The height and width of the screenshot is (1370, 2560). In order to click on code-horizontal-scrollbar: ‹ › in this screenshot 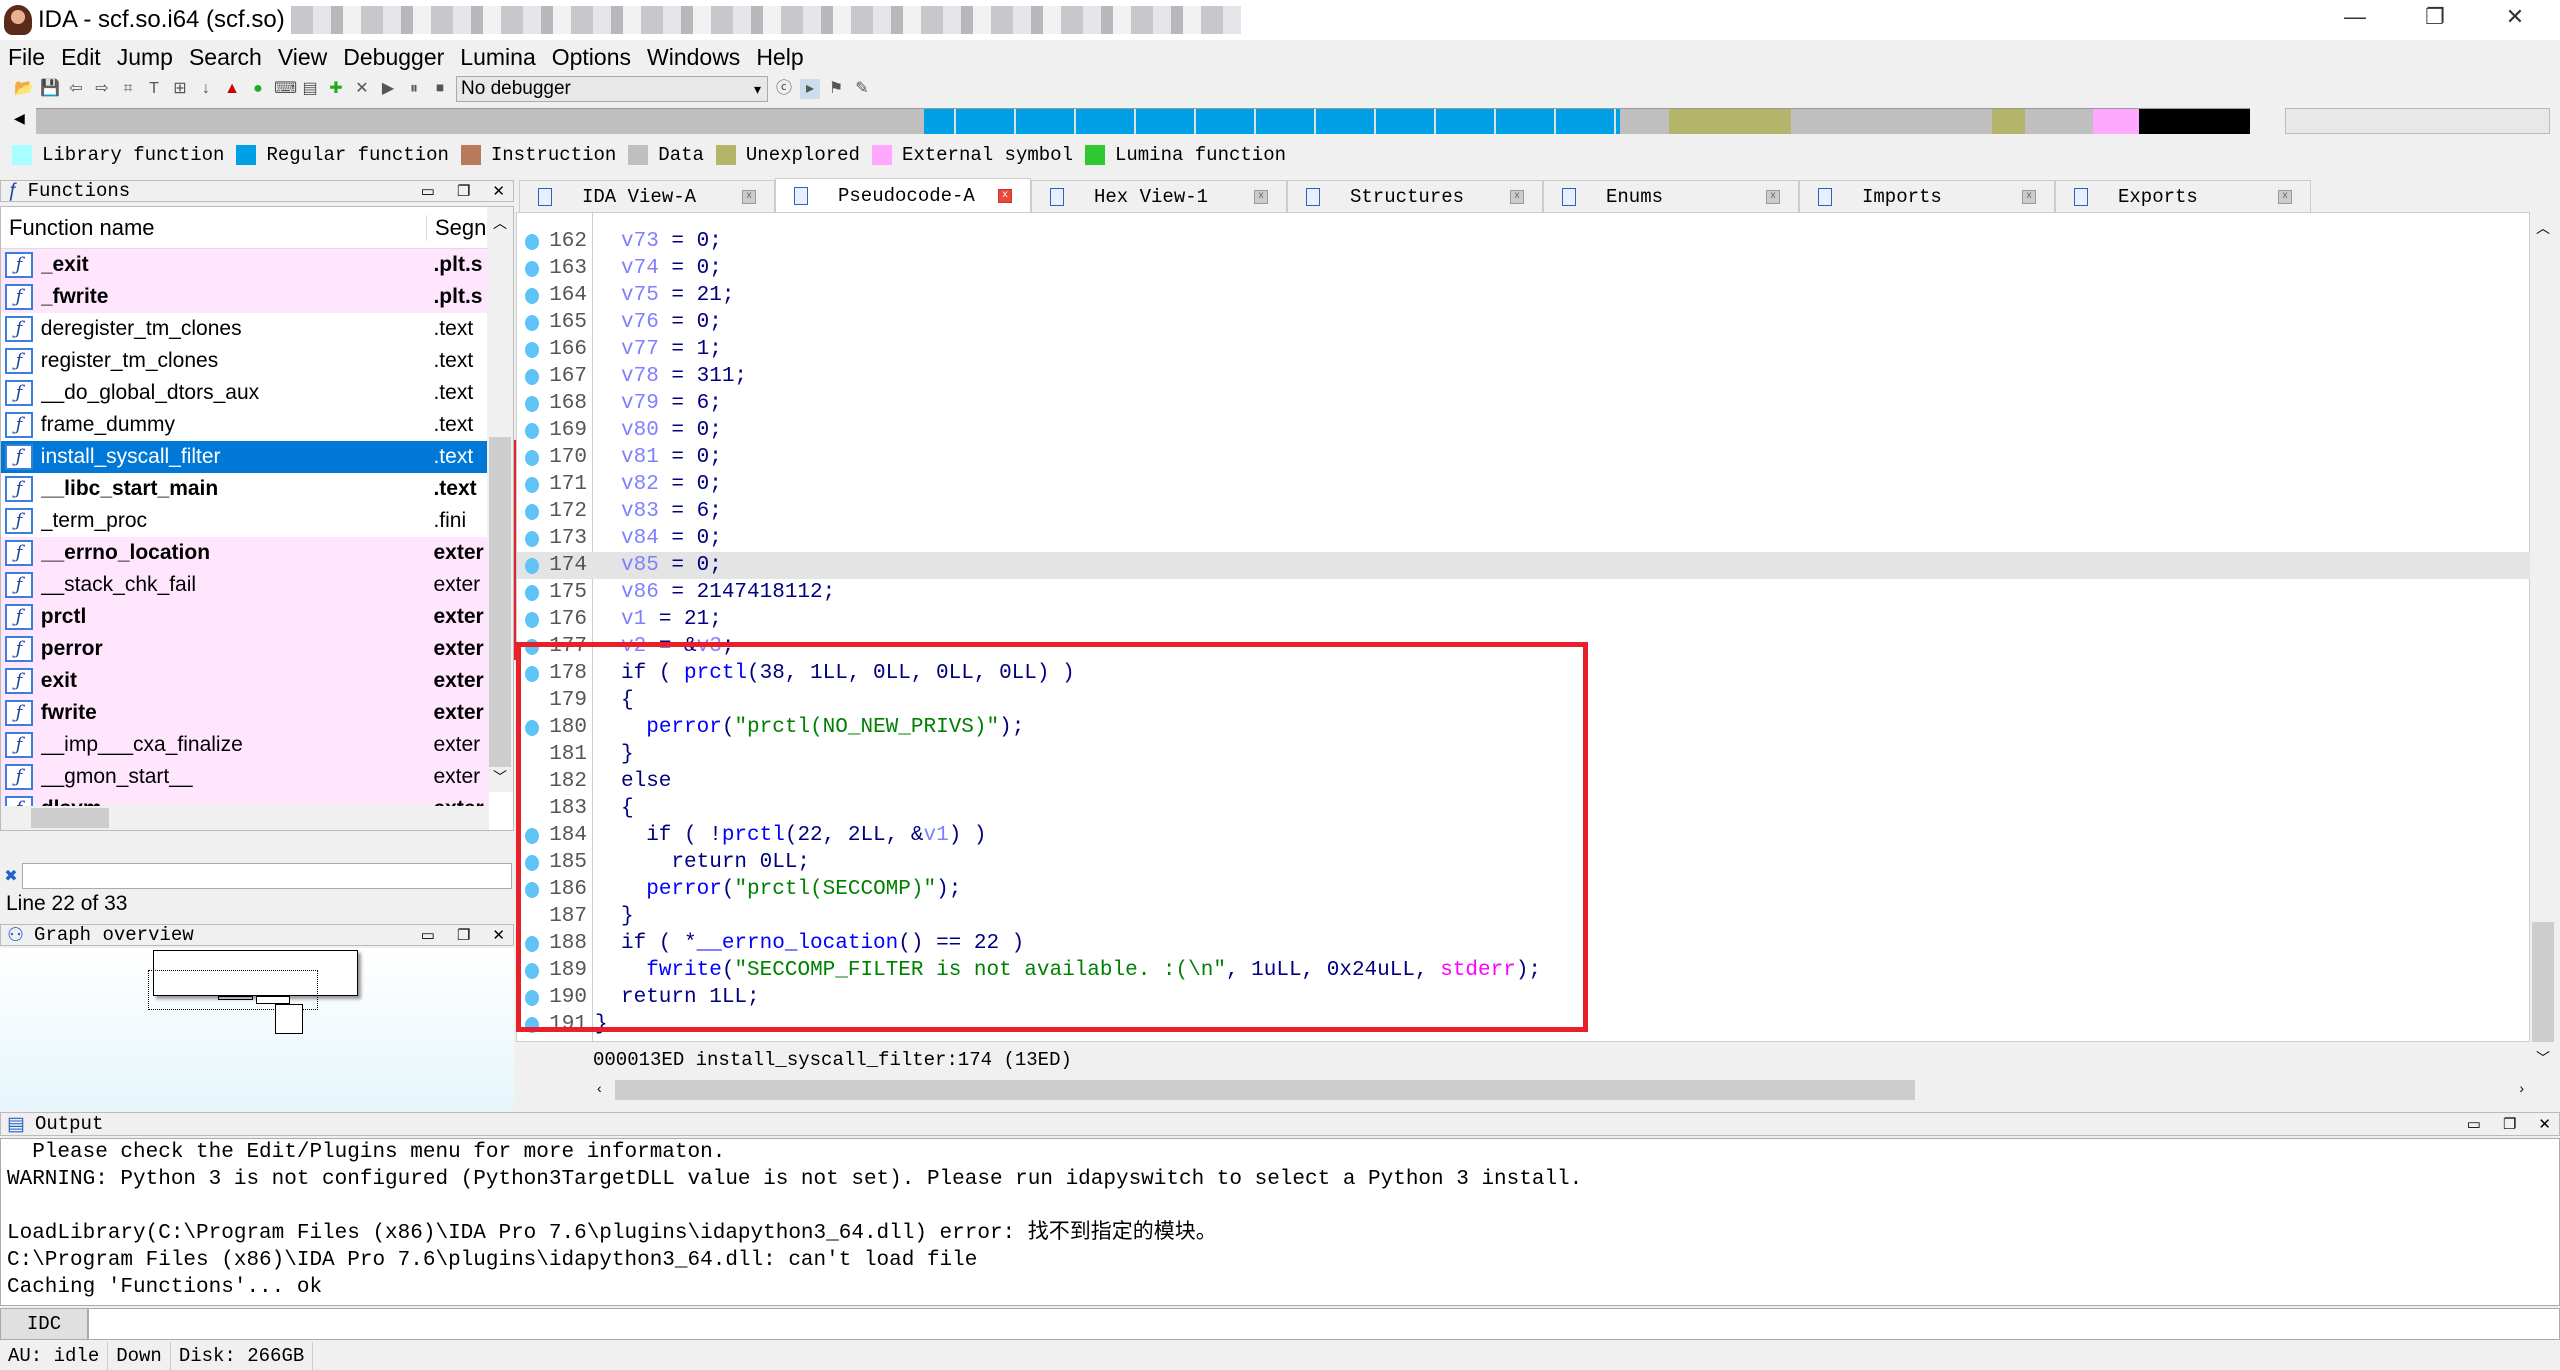, I will do `click(1561, 1090)`.